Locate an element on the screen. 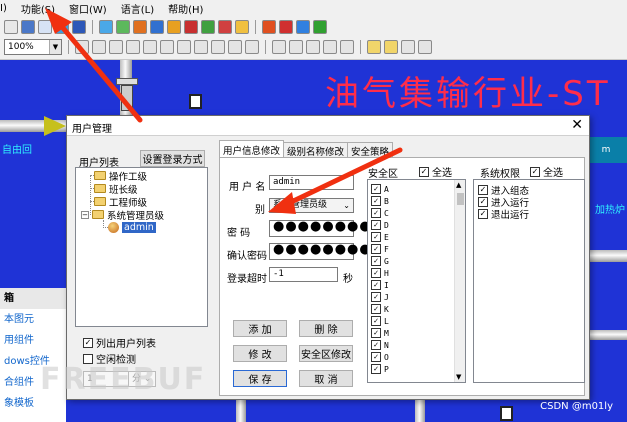 The height and width of the screenshot is (422, 627). zone-item: ✓ E is located at coordinates (380, 237).